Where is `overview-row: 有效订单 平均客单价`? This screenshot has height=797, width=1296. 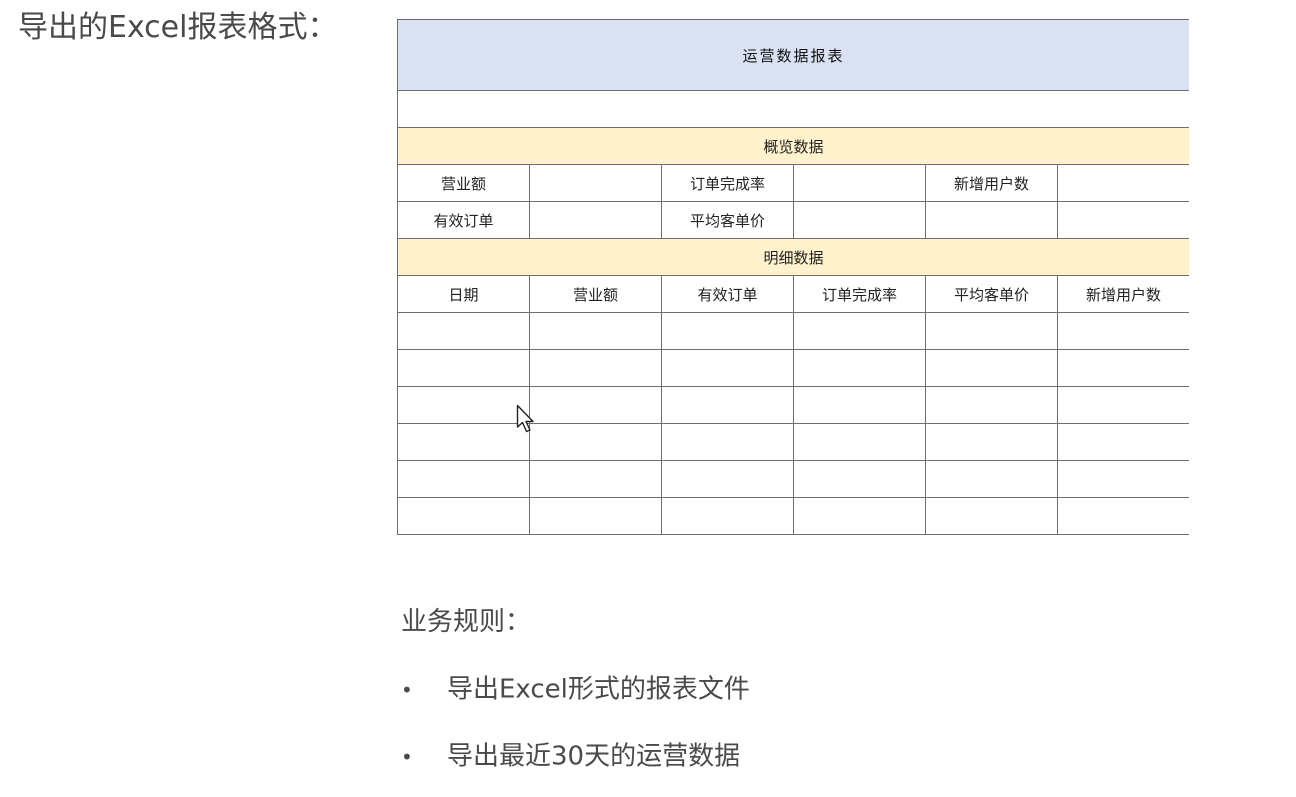 overview-row: 有效订单 平均客单价 is located at coordinates (793, 220).